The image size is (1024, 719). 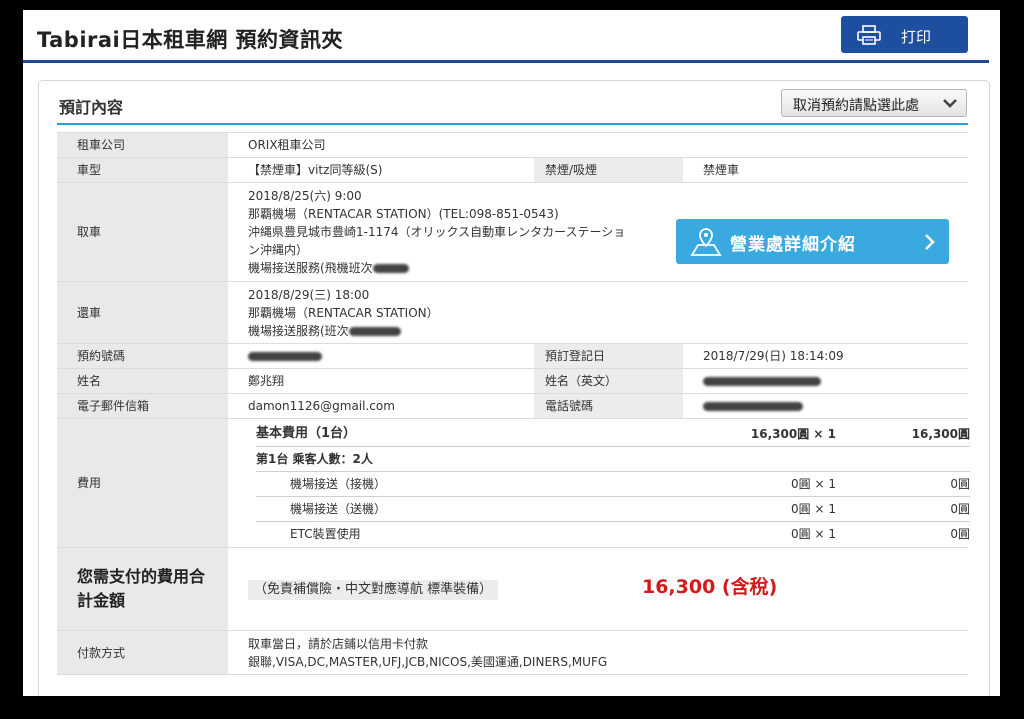 What do you see at coordinates (856, 106) in the screenshot?
I see `cancel-label: 取消預約請點選此處` at bounding box center [856, 106].